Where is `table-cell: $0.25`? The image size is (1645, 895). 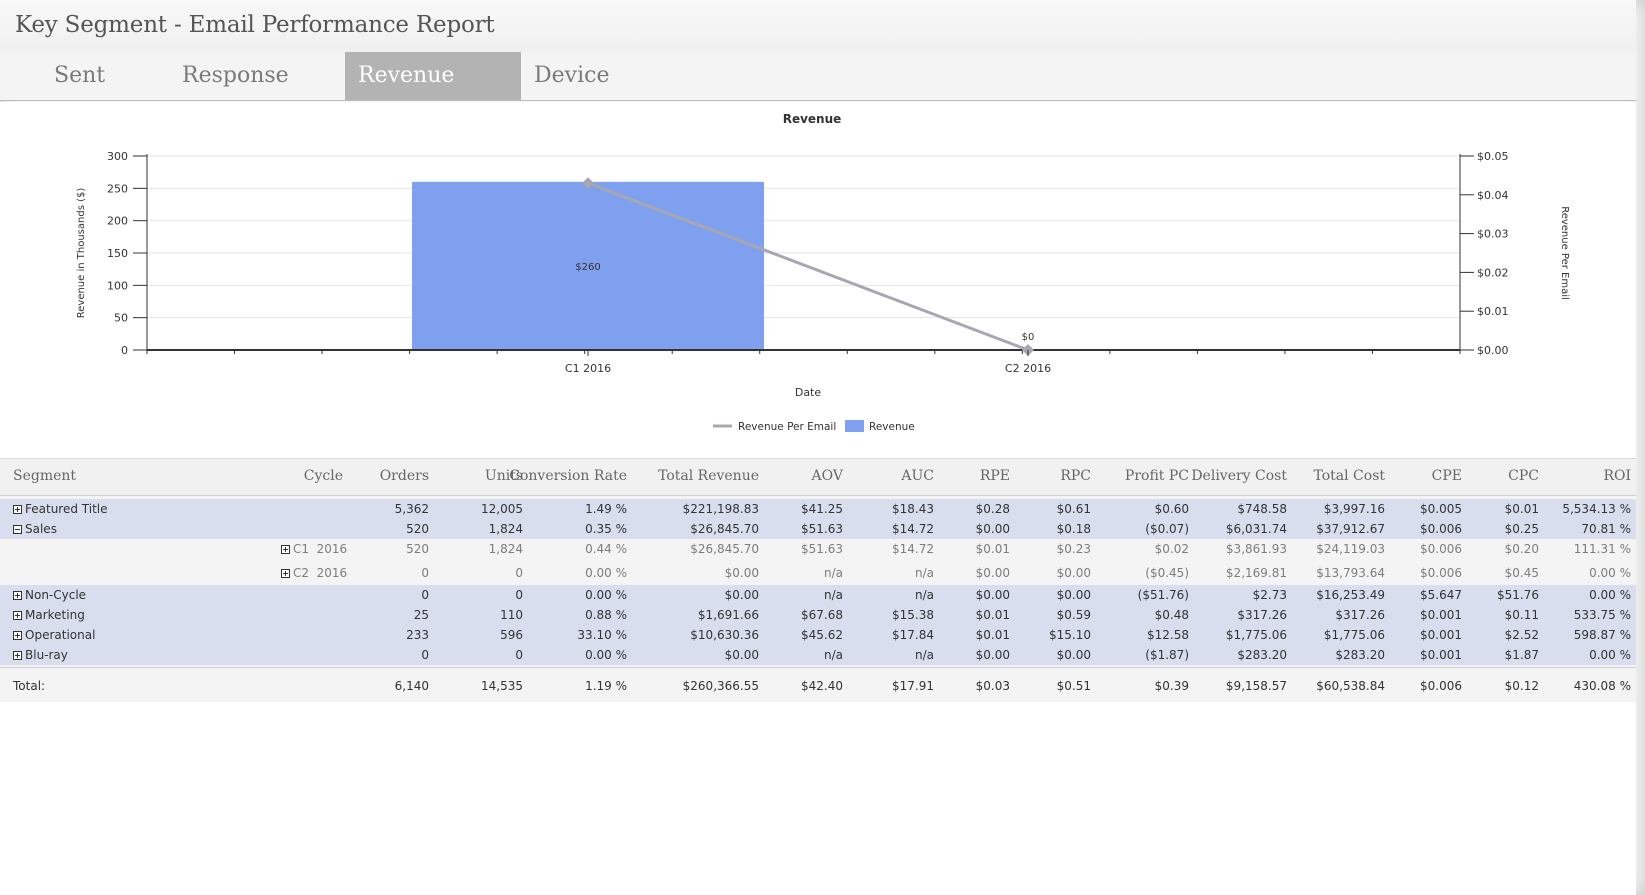 table-cell: $0.25 is located at coordinates (1521, 529).